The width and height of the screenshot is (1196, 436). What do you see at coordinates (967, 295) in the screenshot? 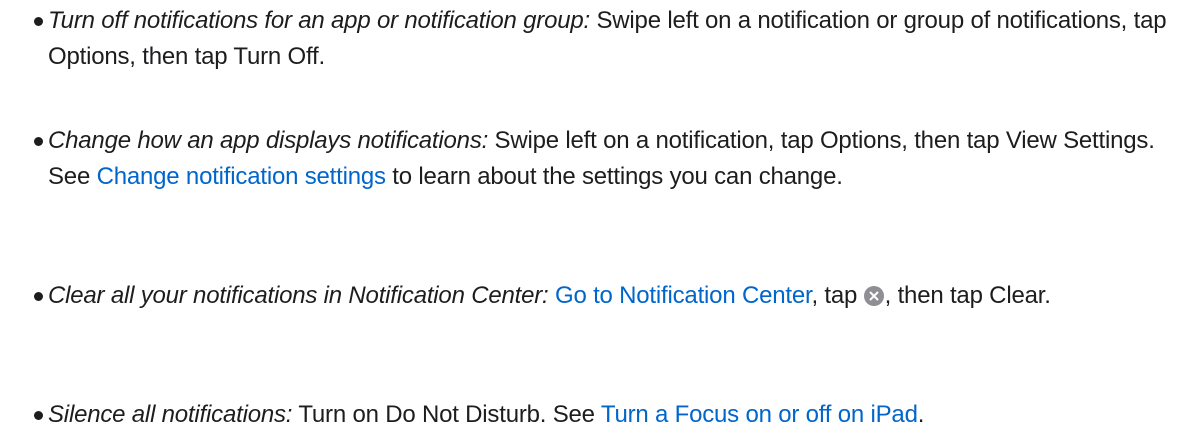
I see `item-text: , then tap Clear.` at bounding box center [967, 295].